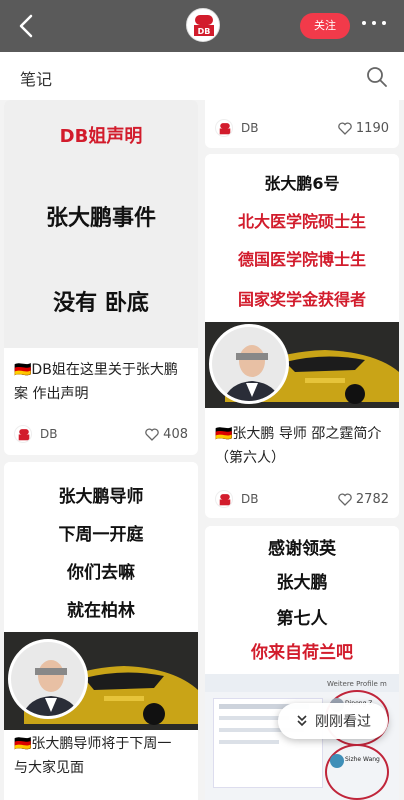 This screenshot has width=404, height=800. I want to click on svg-text: DB, so click(204, 31).